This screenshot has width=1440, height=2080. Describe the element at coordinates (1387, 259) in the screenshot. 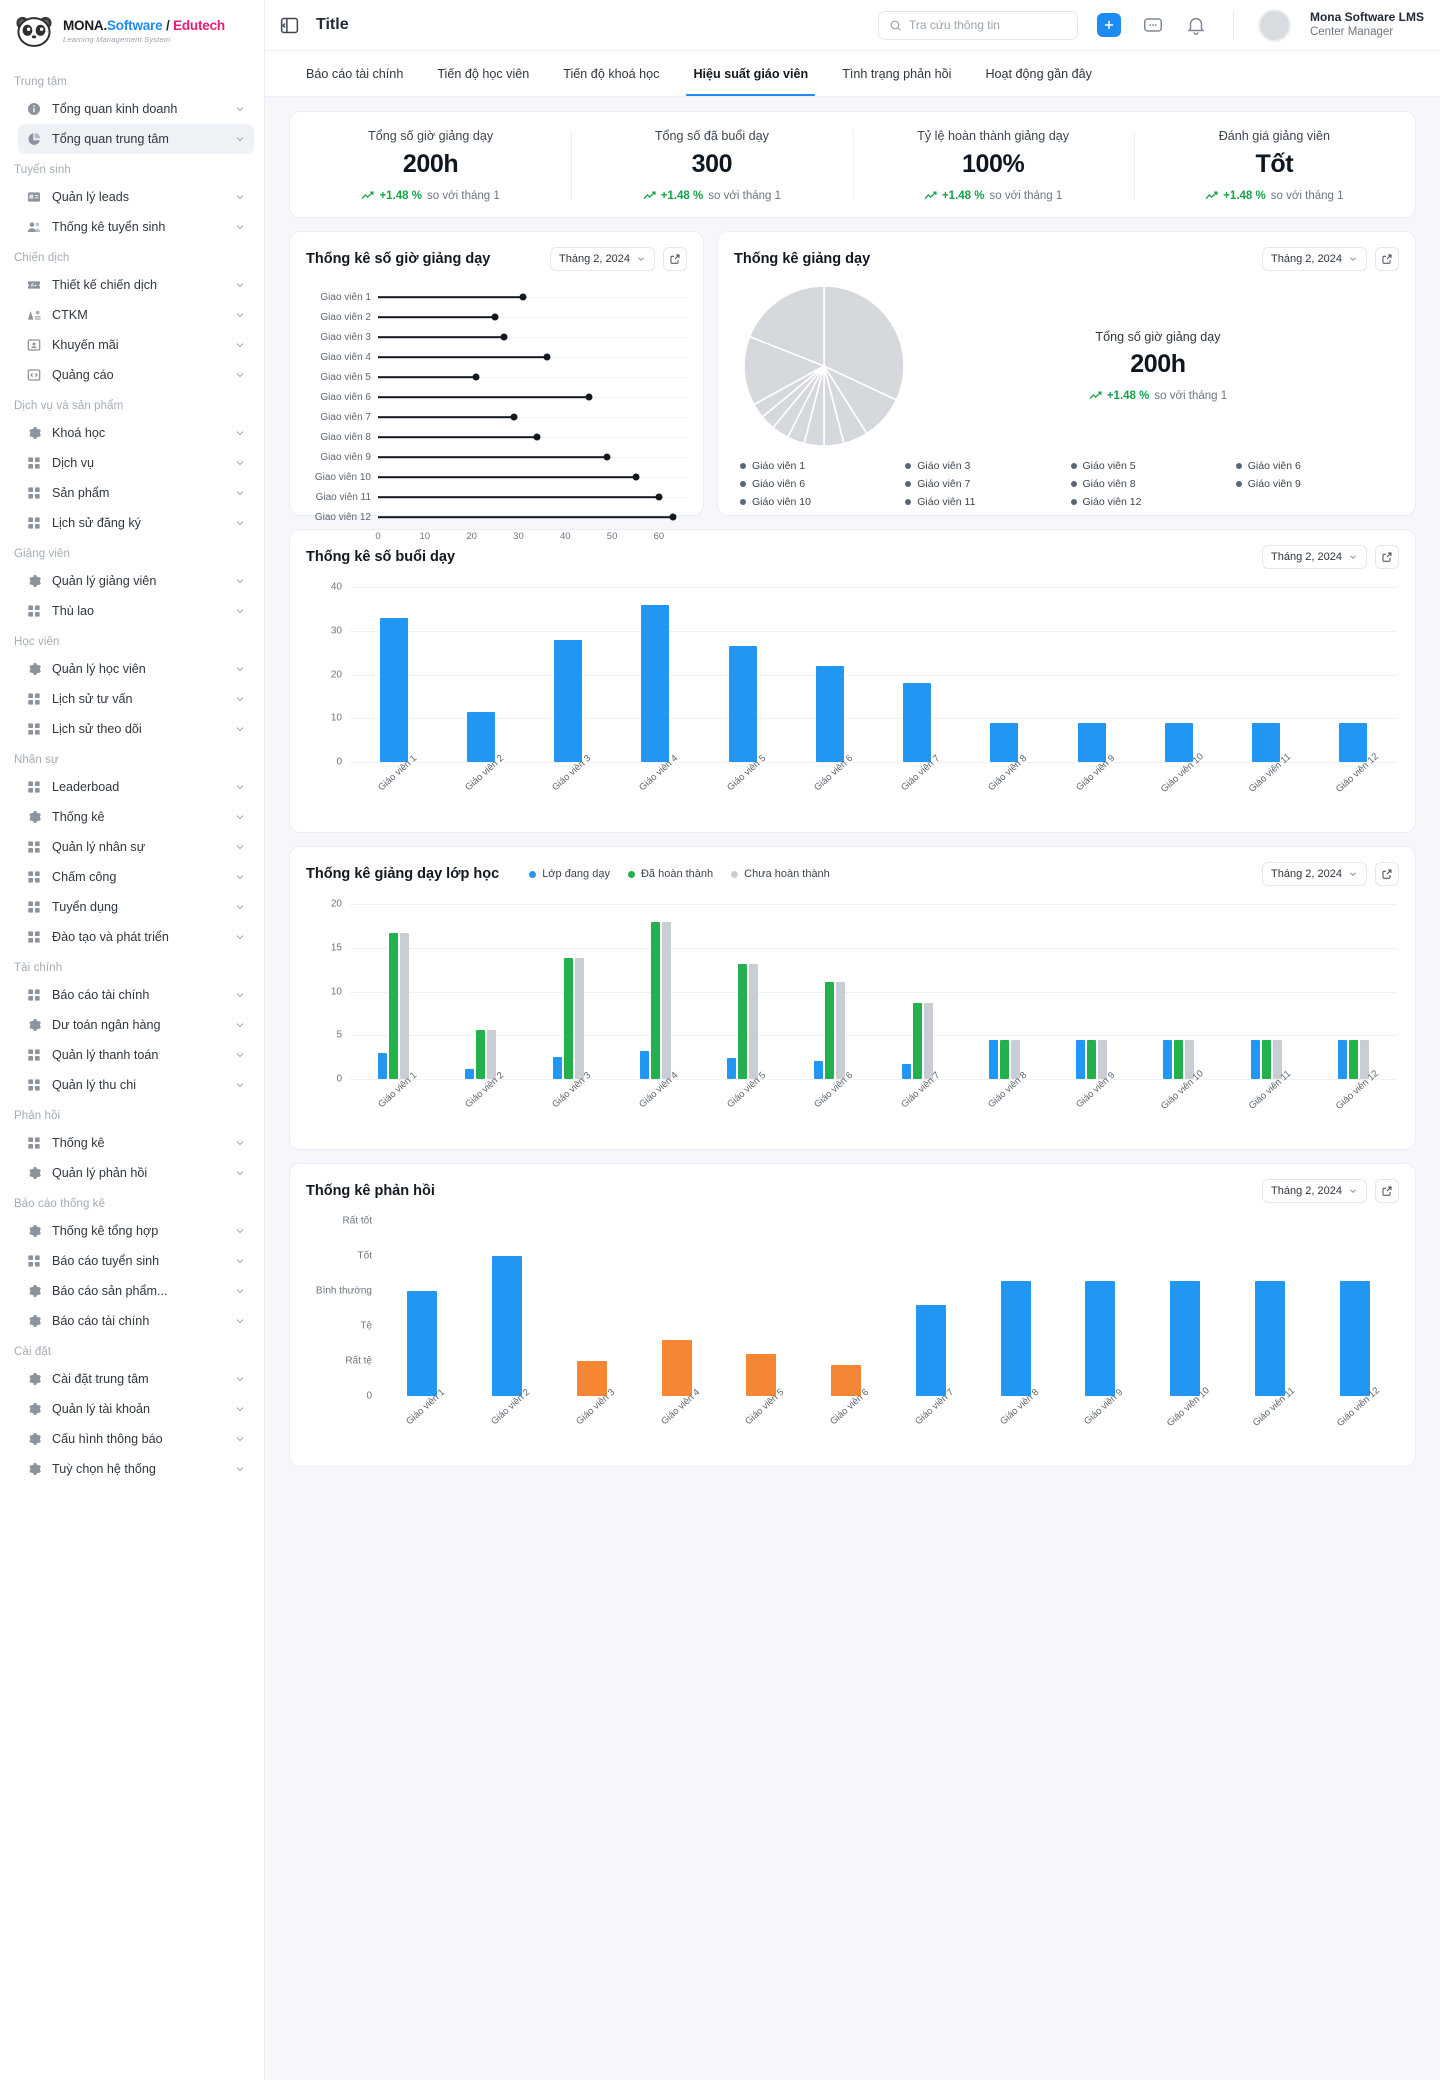

I see `export-button-pie` at that location.